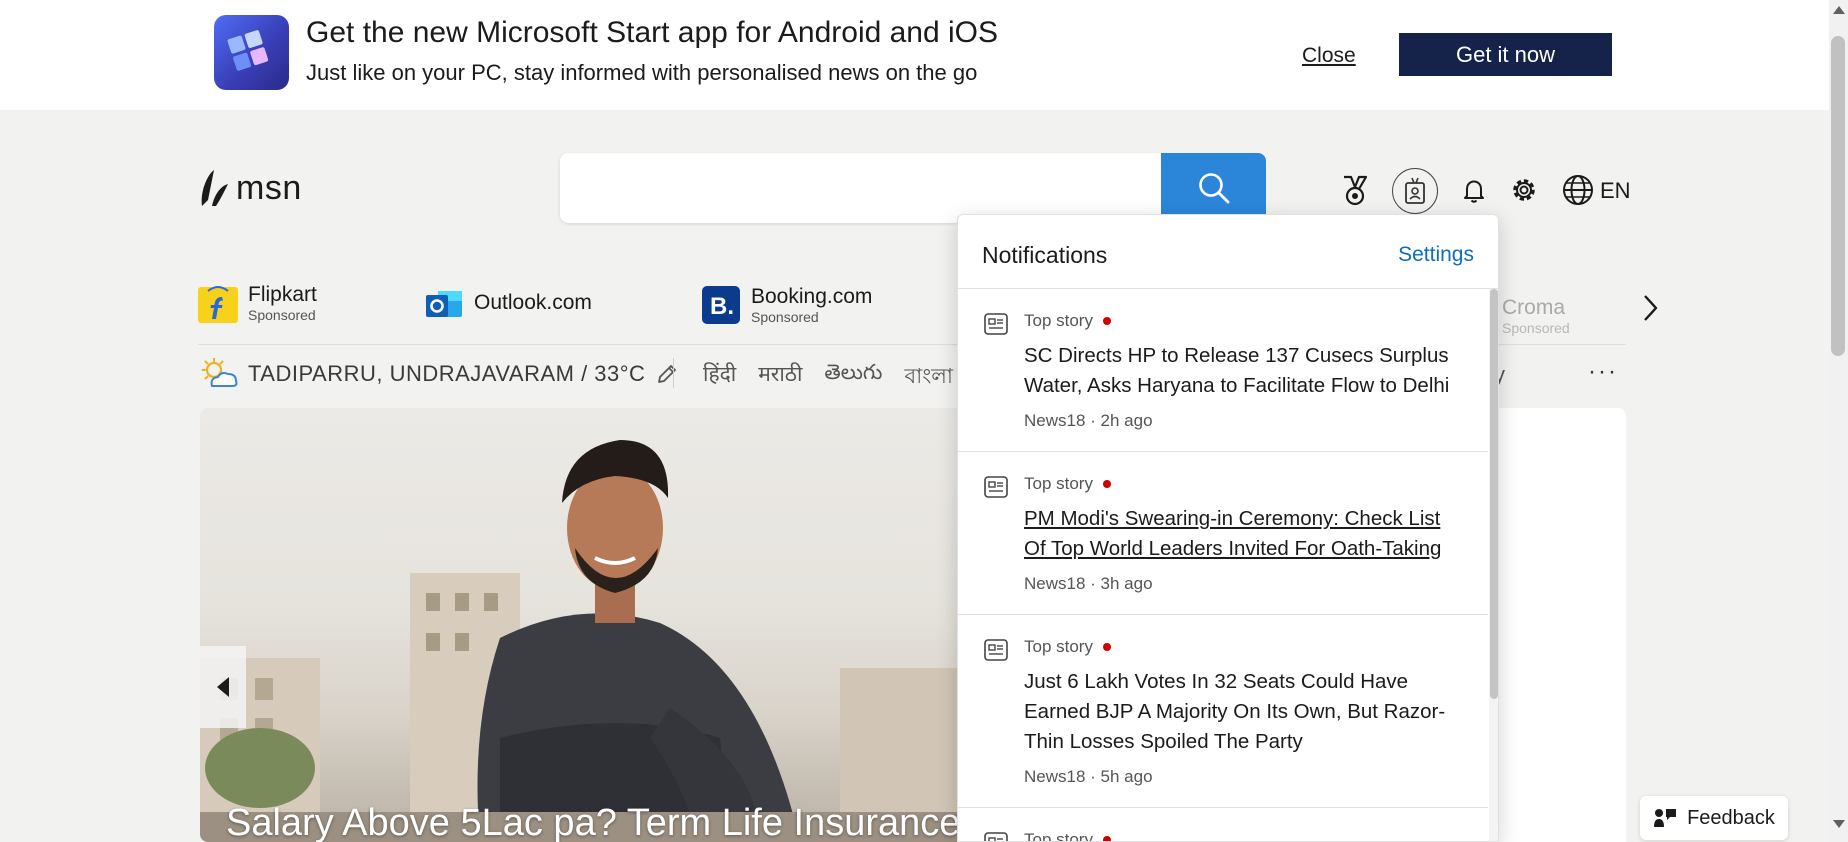 This screenshot has width=1848, height=842. Describe the element at coordinates (219, 372) in the screenshot. I see `partly-sunny-icon` at that location.